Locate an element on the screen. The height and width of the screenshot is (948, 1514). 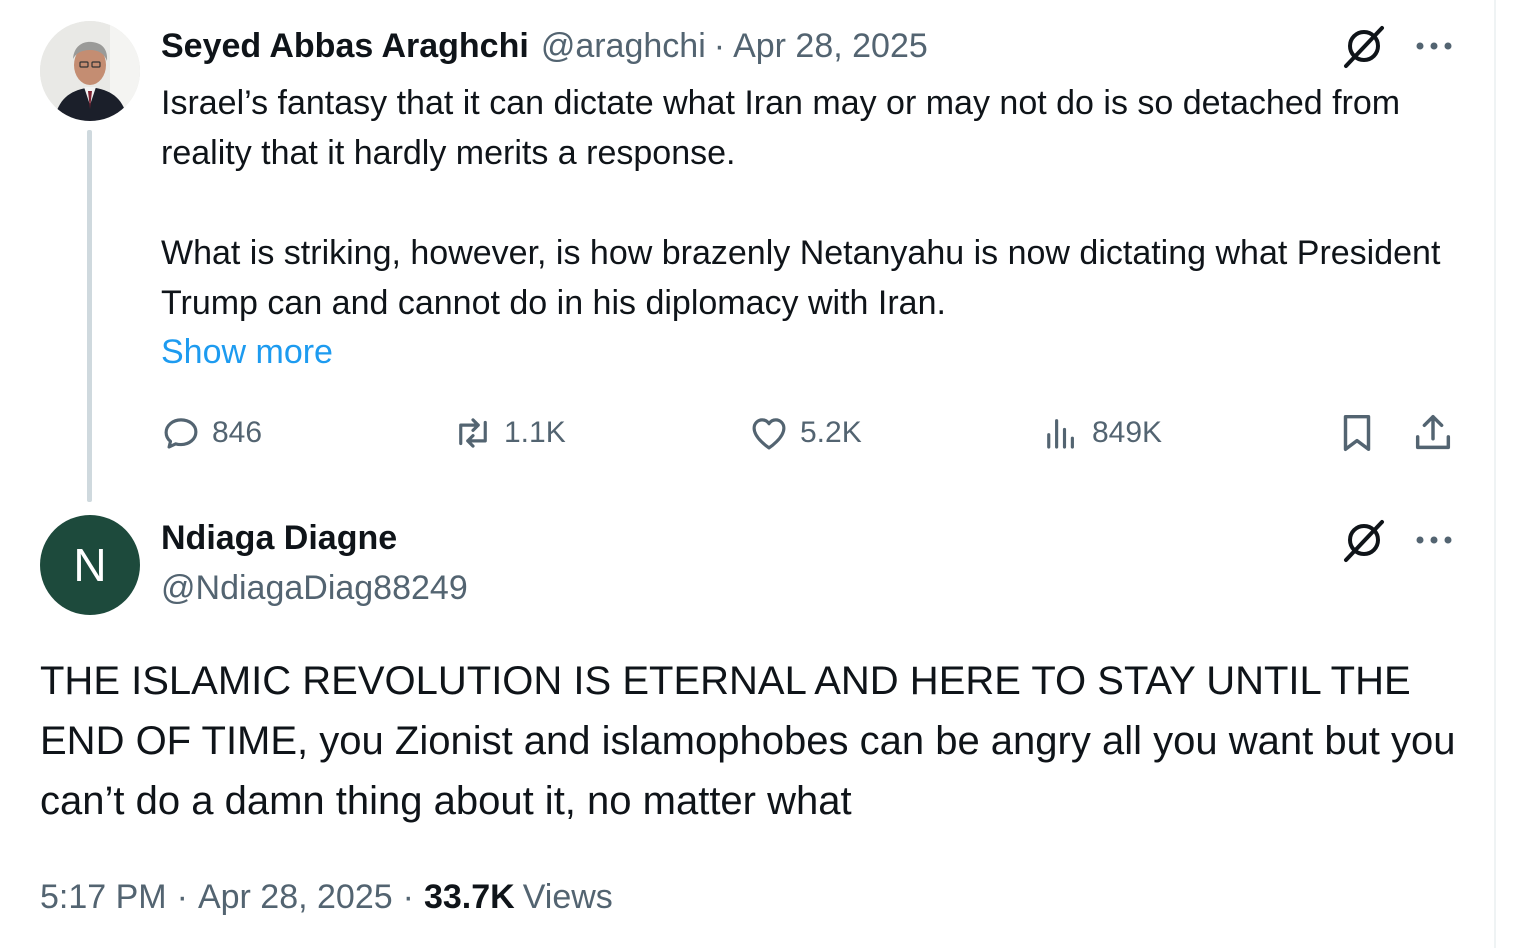
author-handle: @araghchi is located at coordinates (623, 46).